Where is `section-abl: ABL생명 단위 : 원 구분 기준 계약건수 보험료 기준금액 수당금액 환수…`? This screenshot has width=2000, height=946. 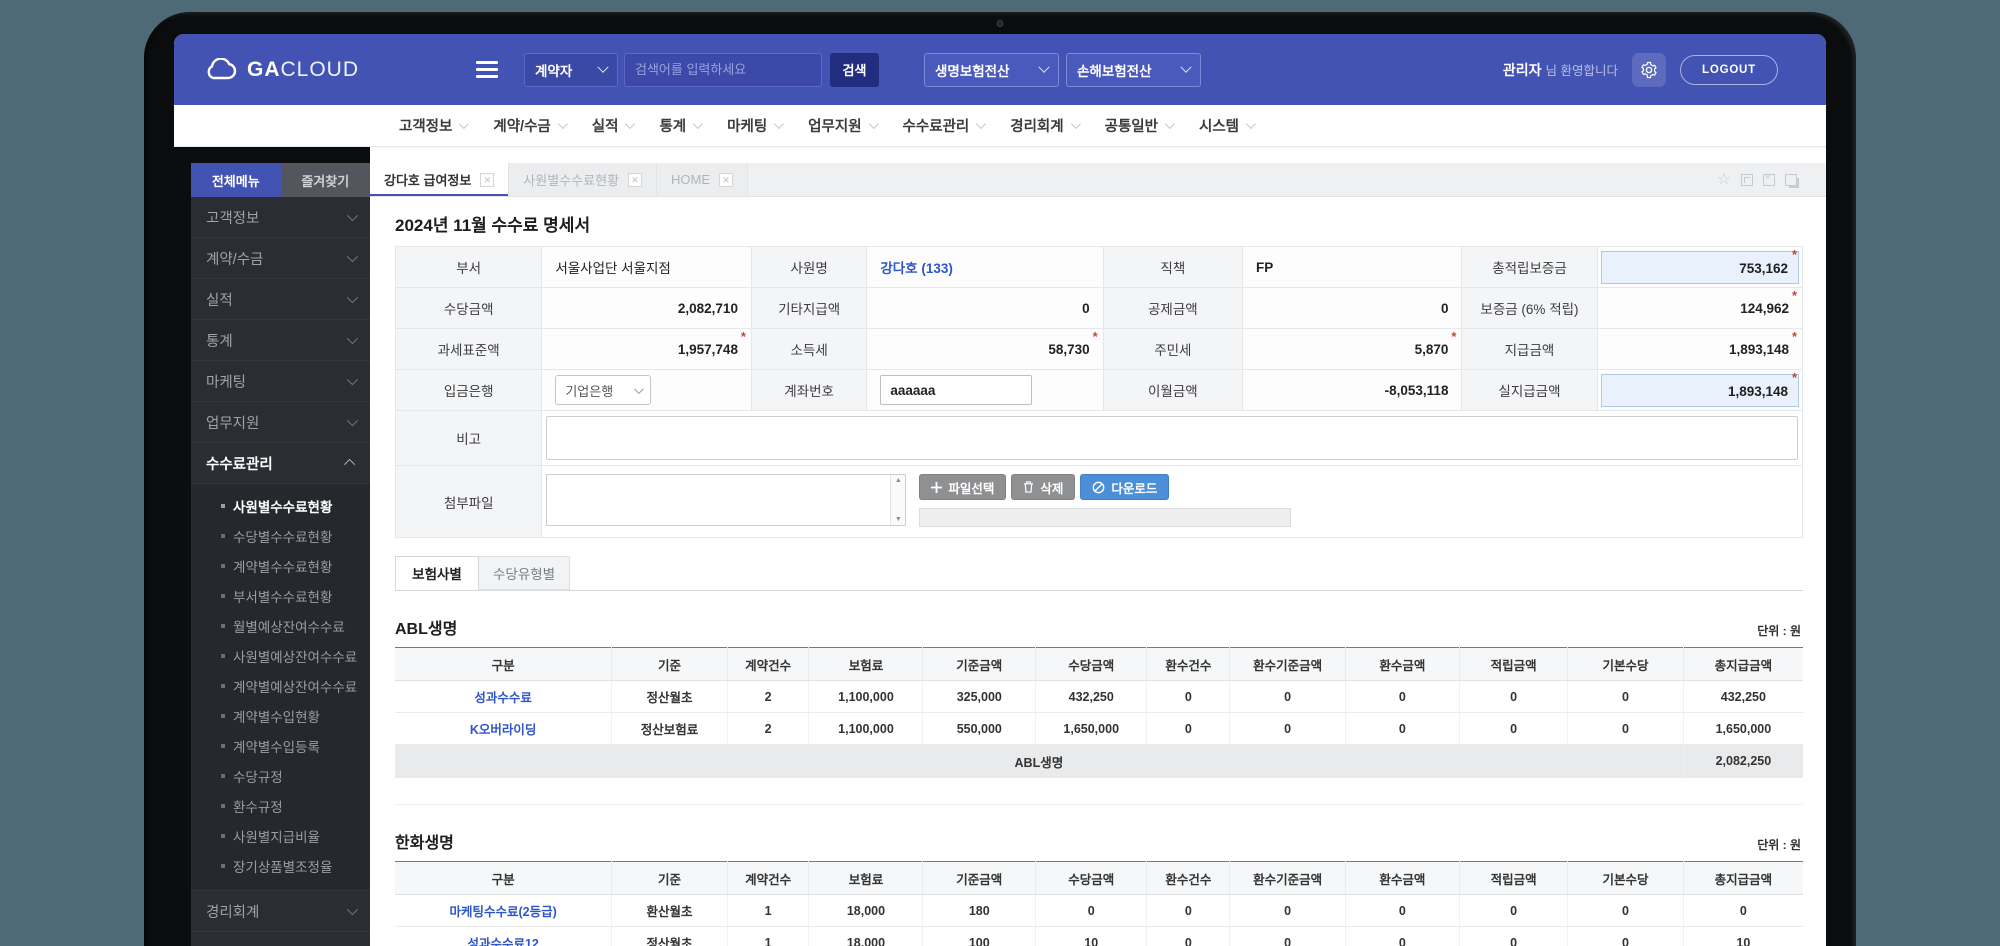
section-abl: ABL생명 단위 : 원 구분 기준 계약건수 보험료 기준금액 수당금액 환수… is located at coordinates (1099, 710).